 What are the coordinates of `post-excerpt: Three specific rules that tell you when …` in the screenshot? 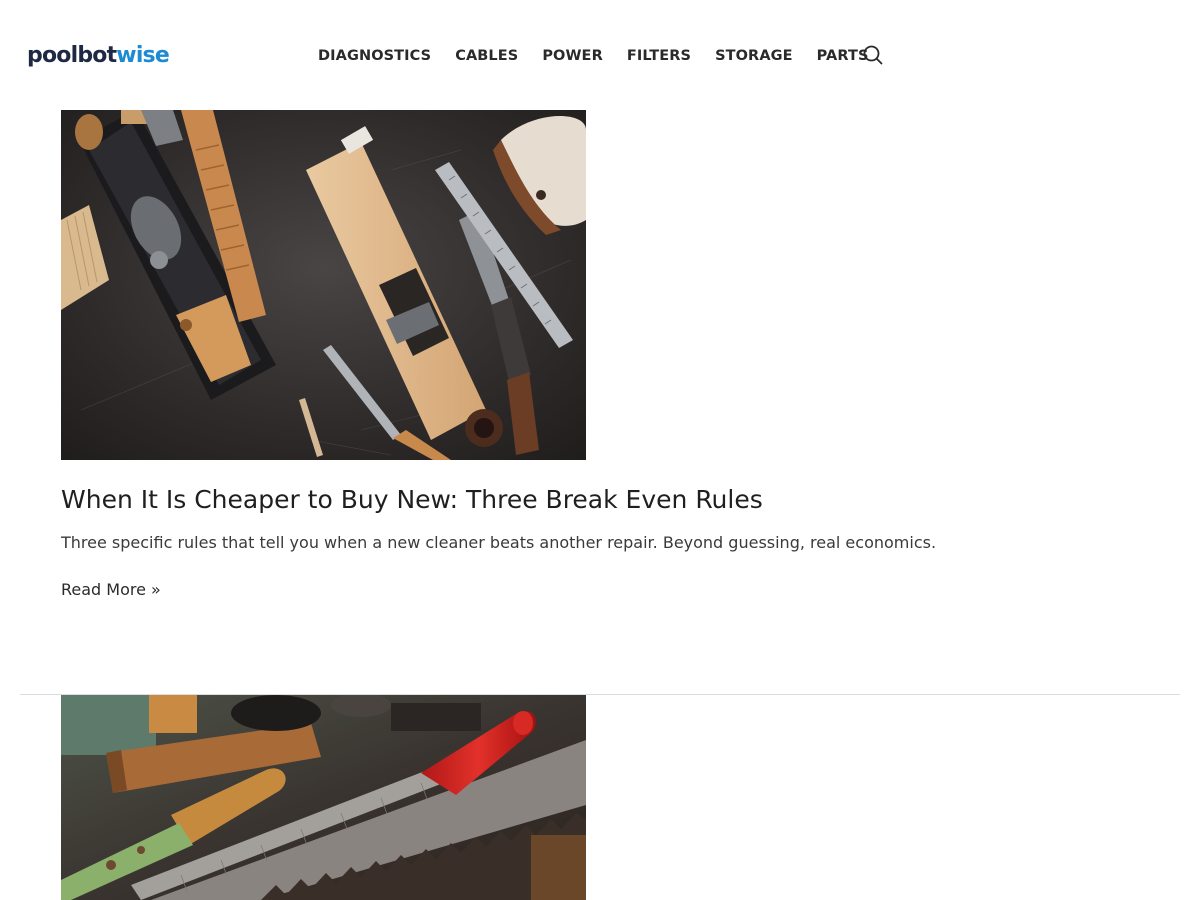 It's located at (499, 542).